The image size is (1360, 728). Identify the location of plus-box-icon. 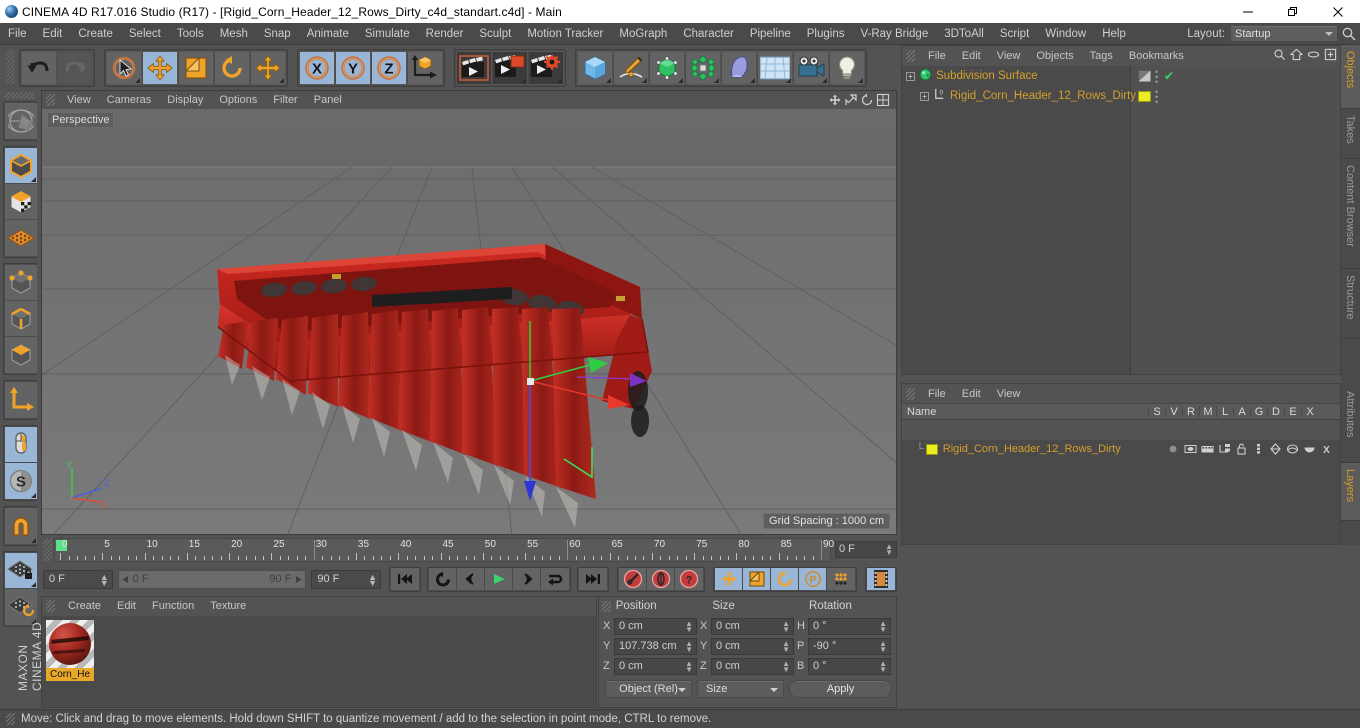
(1330, 54).